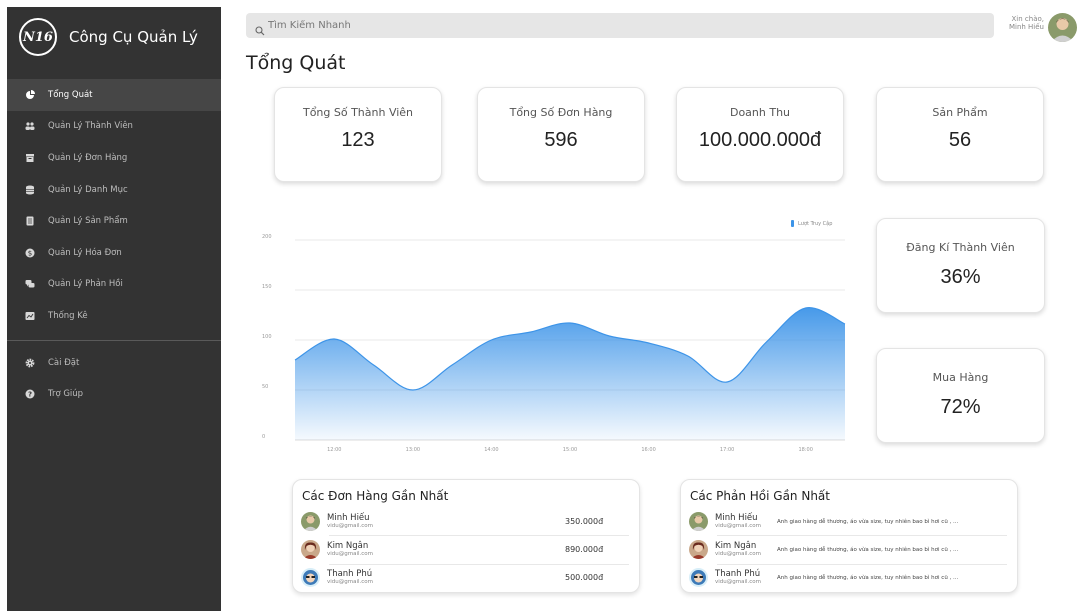  I want to click on sidebar-item-invoices: $ Quản Lý Hóa Đơn, so click(114, 253).